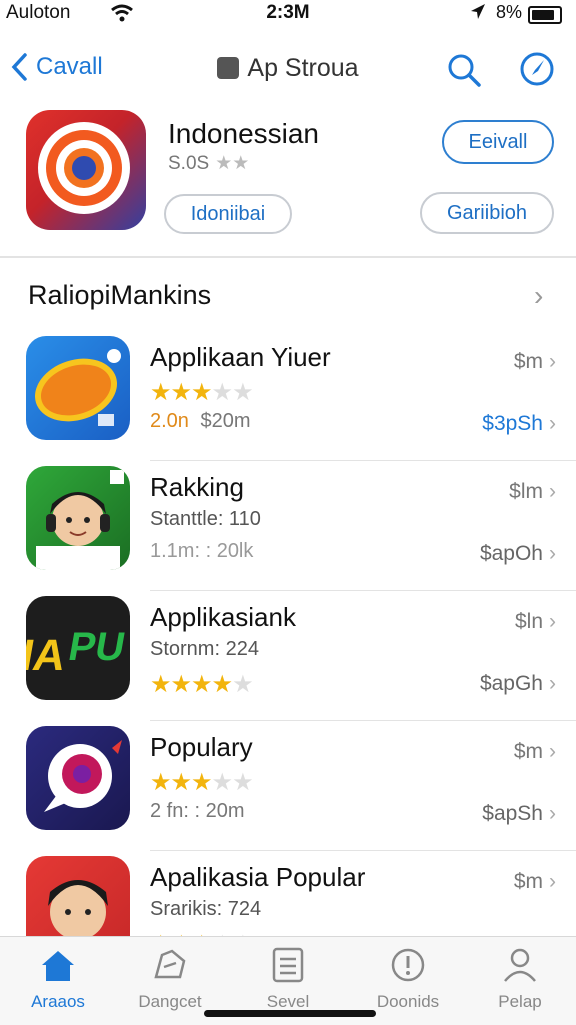 This screenshot has width=576, height=1025. Describe the element at coordinates (206, 909) in the screenshot. I see `app-stat: Srarikis: 724` at that location.